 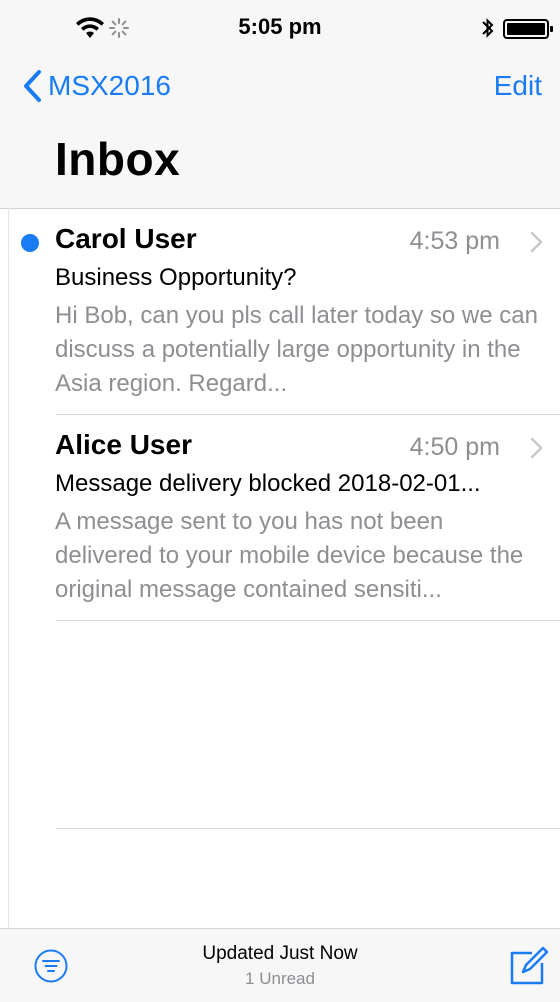 I want to click on status-bar: 5:05 pm, so click(x=280, y=31).